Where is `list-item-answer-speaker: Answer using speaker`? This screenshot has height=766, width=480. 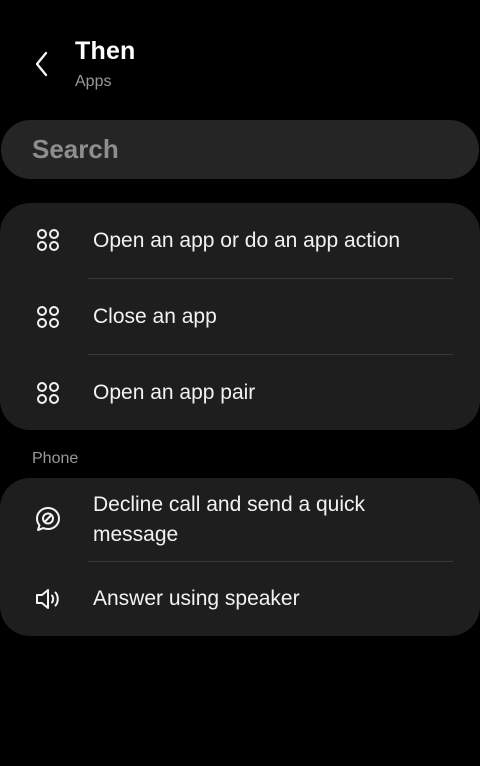
list-item-answer-speaker: Answer using speaker is located at coordinates (240, 599).